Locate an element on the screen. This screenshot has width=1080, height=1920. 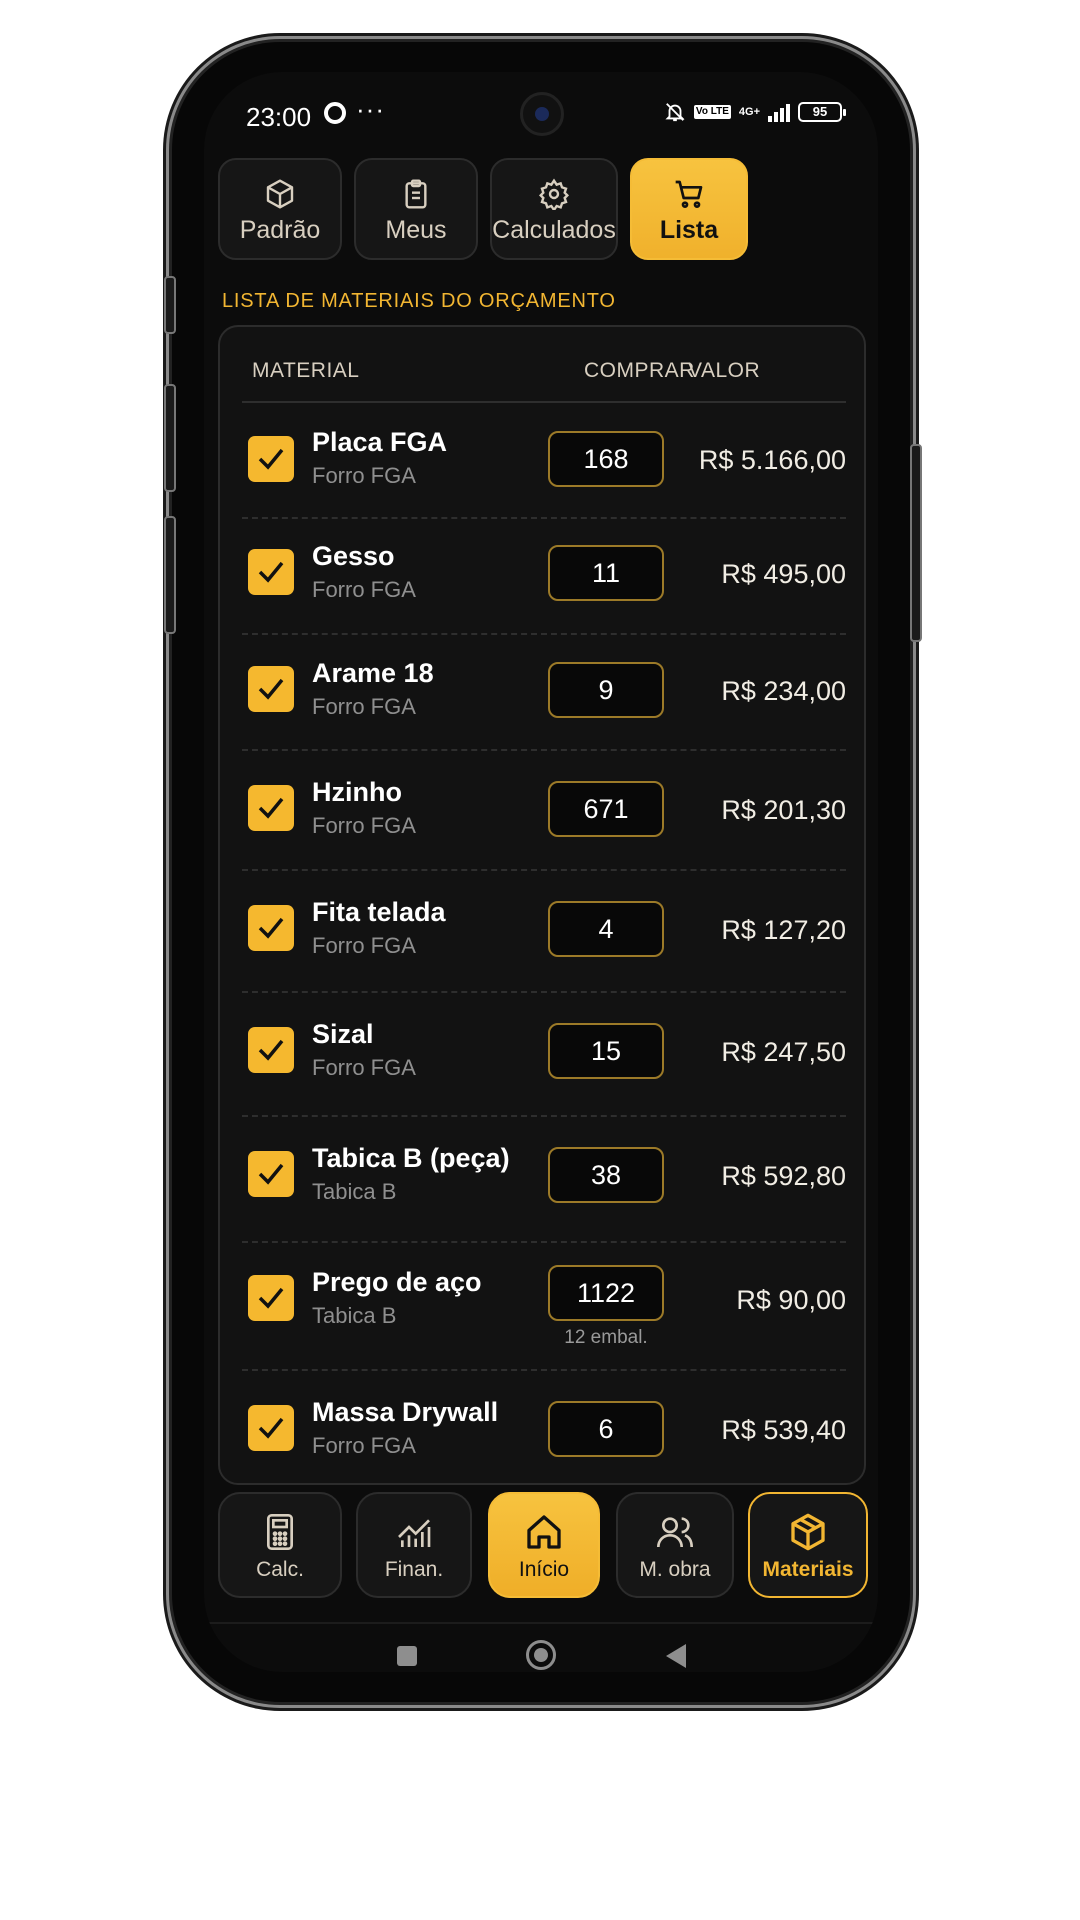
column-comprar: COMPRAR is located at coordinates (639, 370).